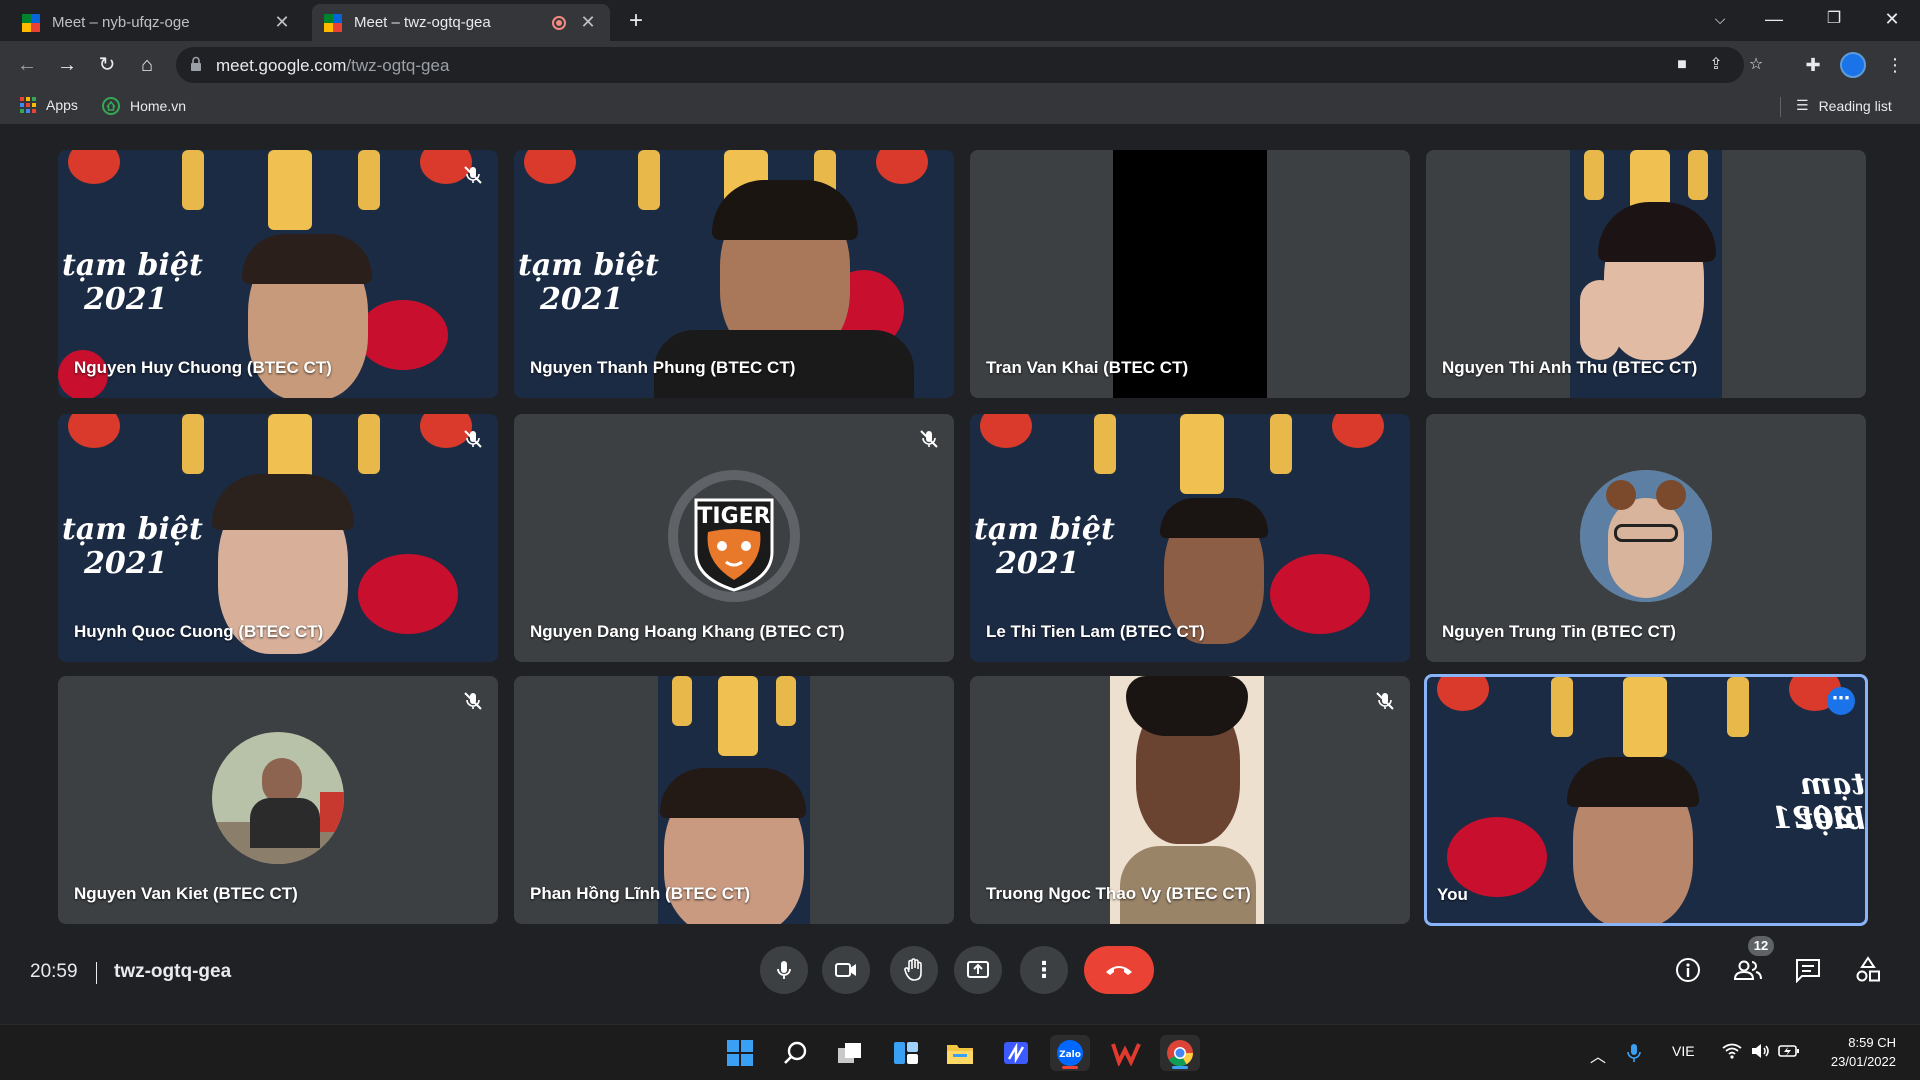  Describe the element at coordinates (1895, 65) in the screenshot. I see `menu-icon: ⋮` at that location.